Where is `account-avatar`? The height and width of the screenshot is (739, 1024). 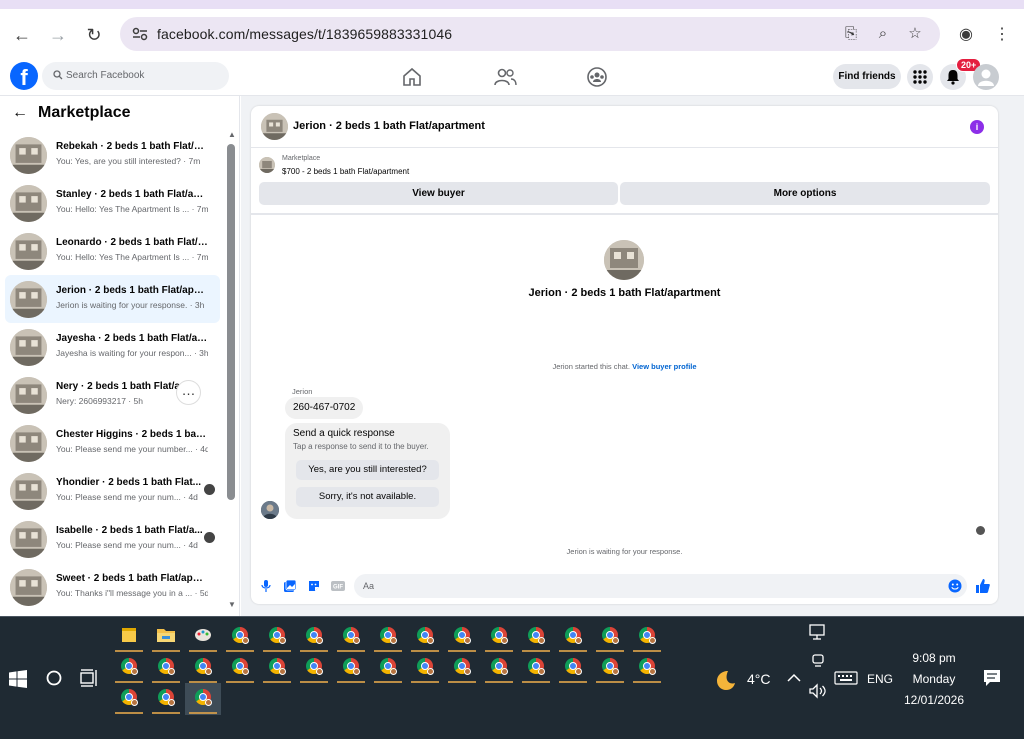
account-avatar is located at coordinates (986, 77).